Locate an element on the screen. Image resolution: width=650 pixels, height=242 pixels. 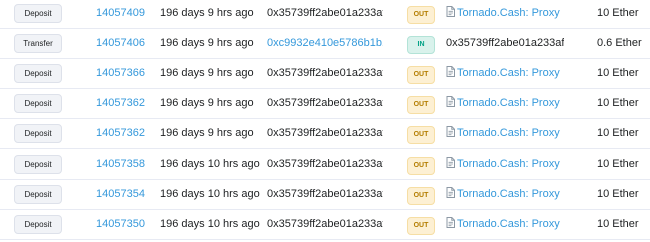
direction-badge: IN is located at coordinates (421, 45).